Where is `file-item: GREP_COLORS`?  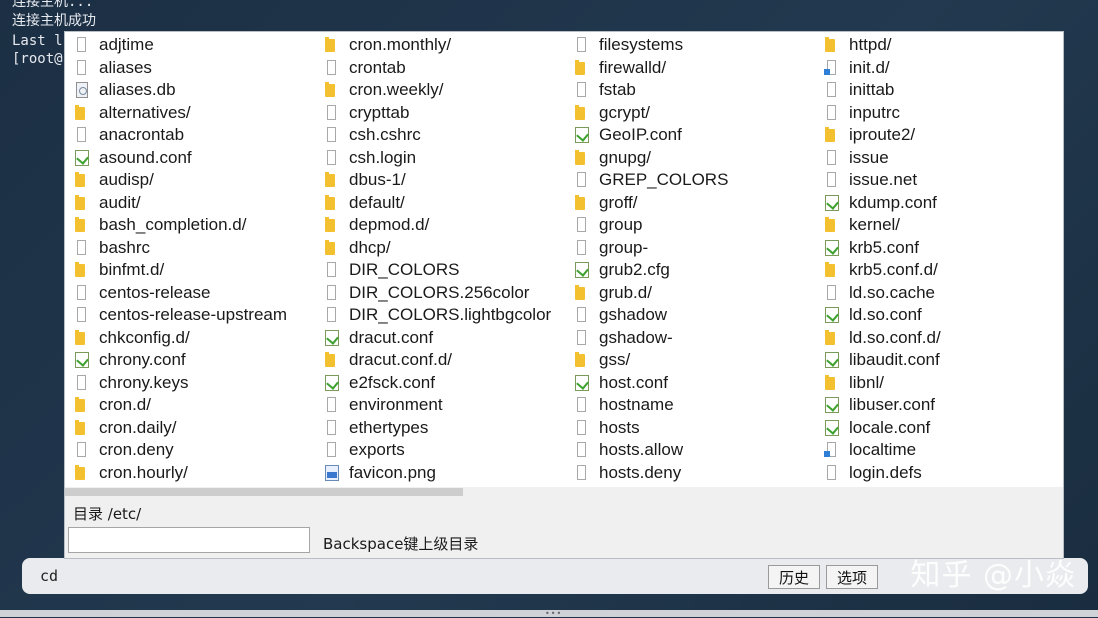
file-item: GREP_COLORS is located at coordinates (690, 180).